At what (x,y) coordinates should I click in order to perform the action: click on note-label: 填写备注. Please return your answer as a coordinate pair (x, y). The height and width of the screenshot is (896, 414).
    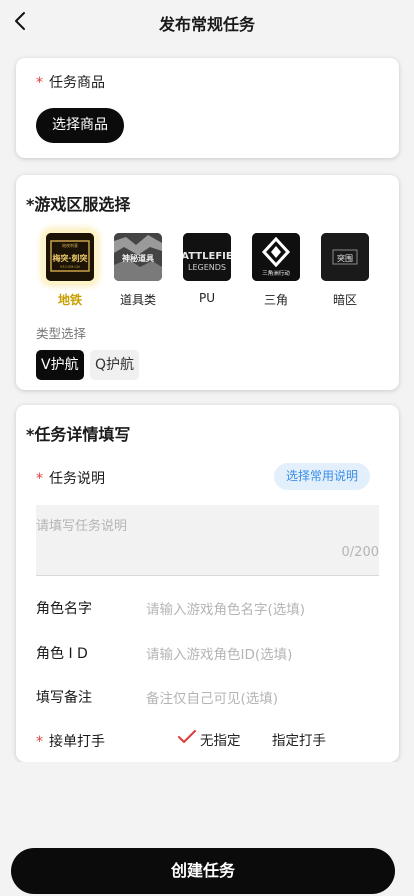
    Looking at the image, I should click on (64, 698).